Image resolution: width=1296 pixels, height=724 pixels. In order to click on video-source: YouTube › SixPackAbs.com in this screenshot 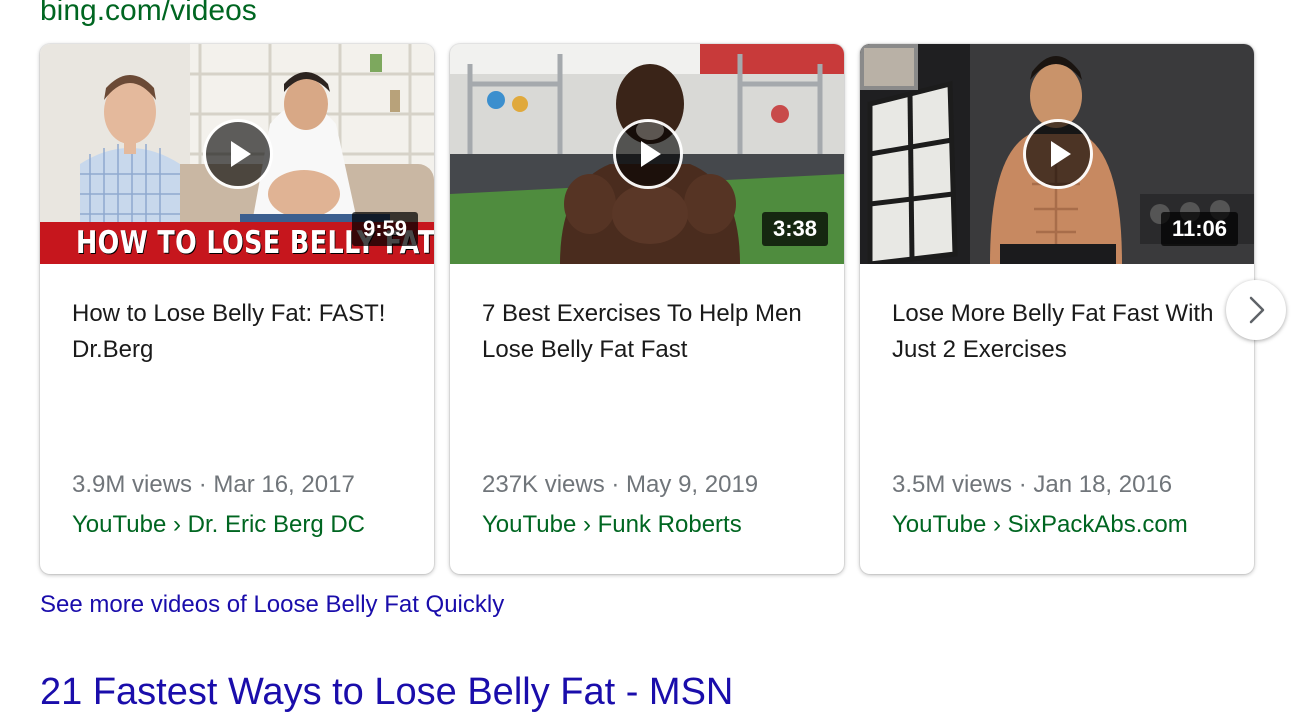, I will do `click(1040, 525)`.